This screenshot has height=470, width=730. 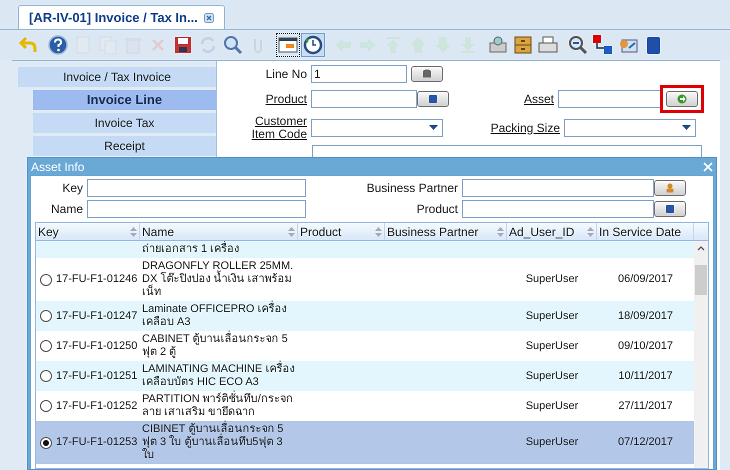 I want to click on field-label: Asset, so click(x=501, y=99).